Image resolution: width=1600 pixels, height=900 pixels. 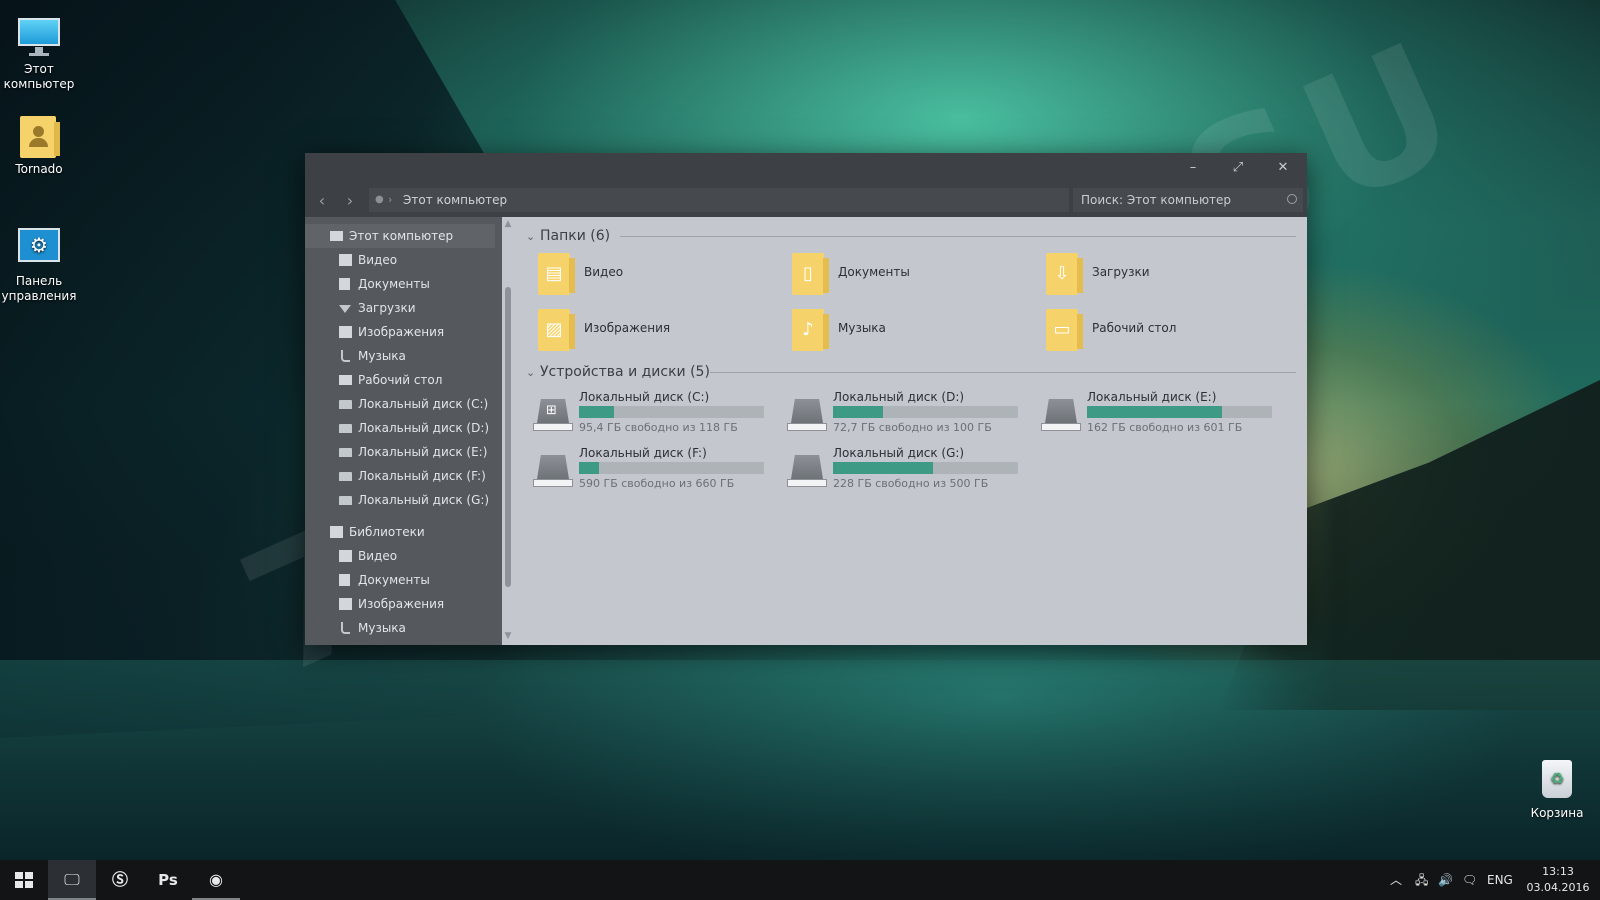 I want to click on nav-item-downloads: Загрузки, so click(x=400, y=308).